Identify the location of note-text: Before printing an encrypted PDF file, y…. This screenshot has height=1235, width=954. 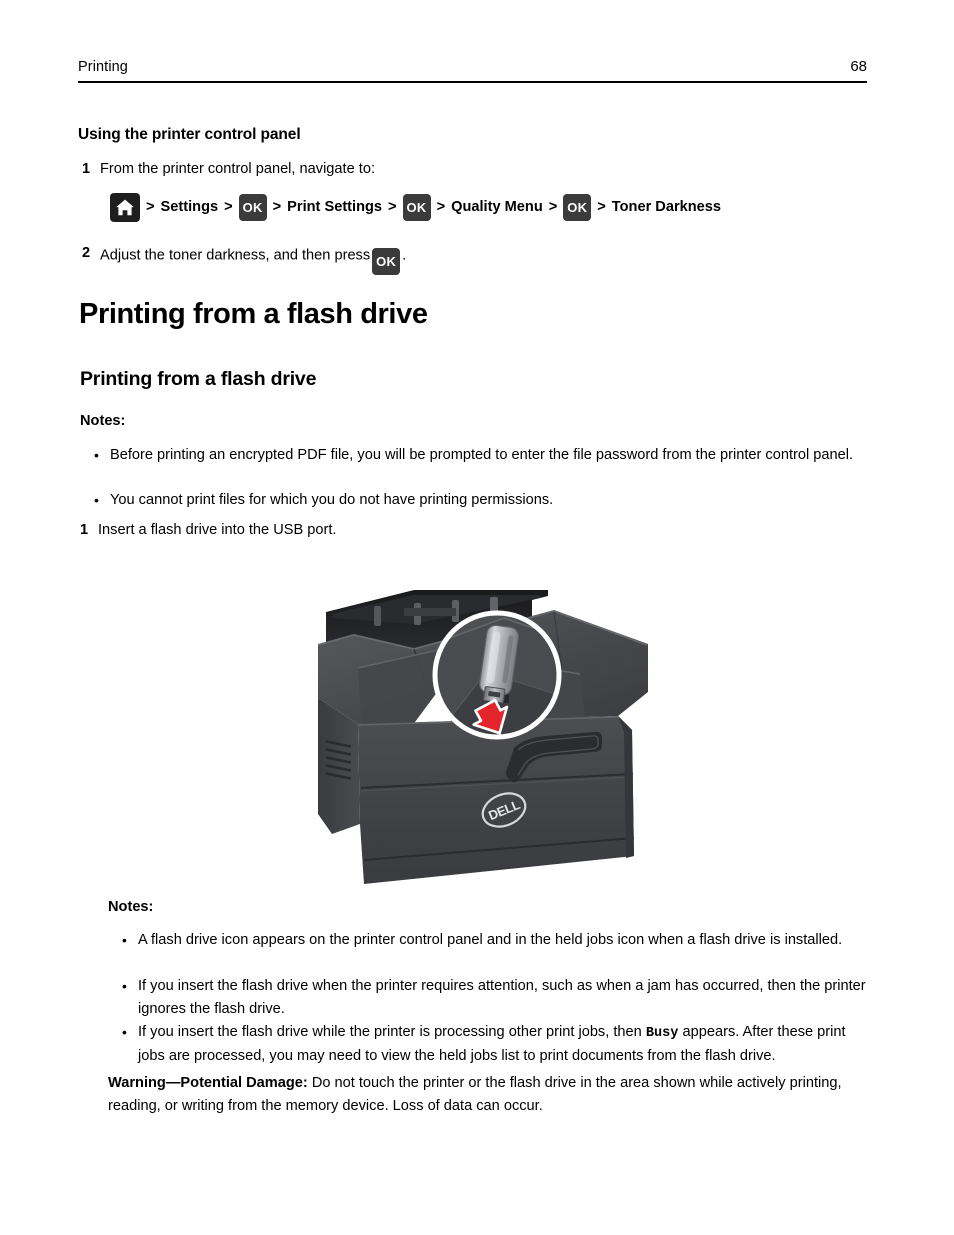
(482, 455).